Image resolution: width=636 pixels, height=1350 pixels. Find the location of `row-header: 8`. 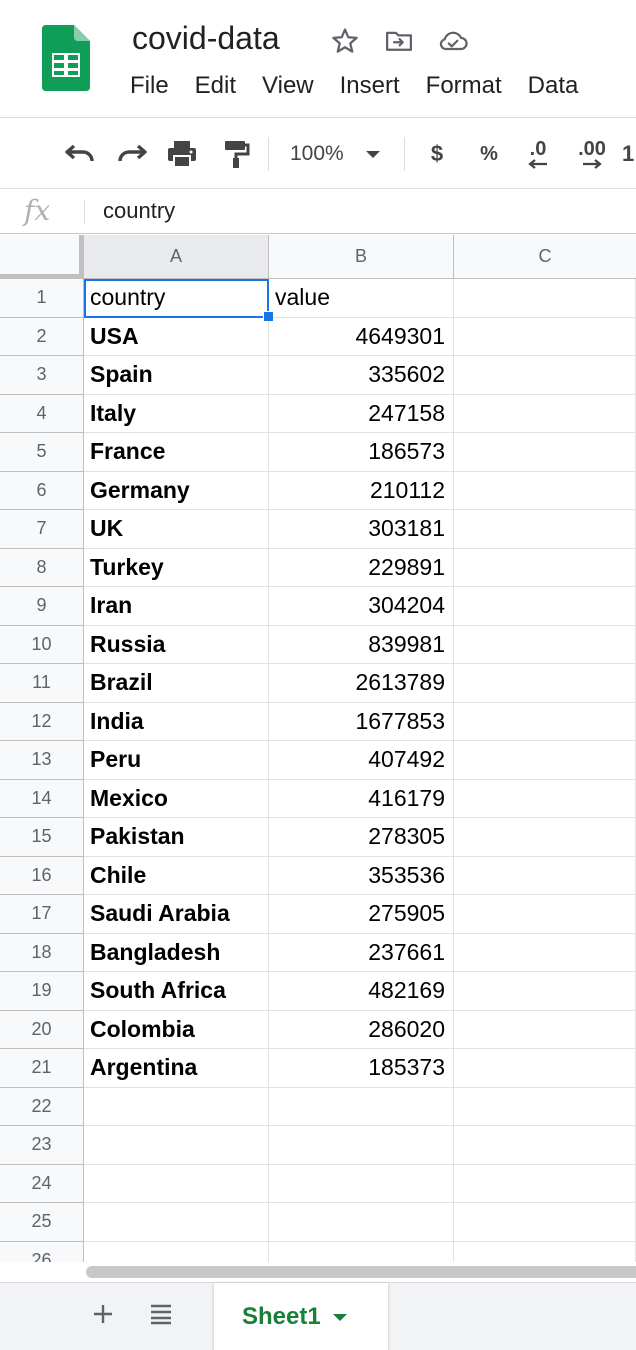

row-header: 8 is located at coordinates (42, 567).